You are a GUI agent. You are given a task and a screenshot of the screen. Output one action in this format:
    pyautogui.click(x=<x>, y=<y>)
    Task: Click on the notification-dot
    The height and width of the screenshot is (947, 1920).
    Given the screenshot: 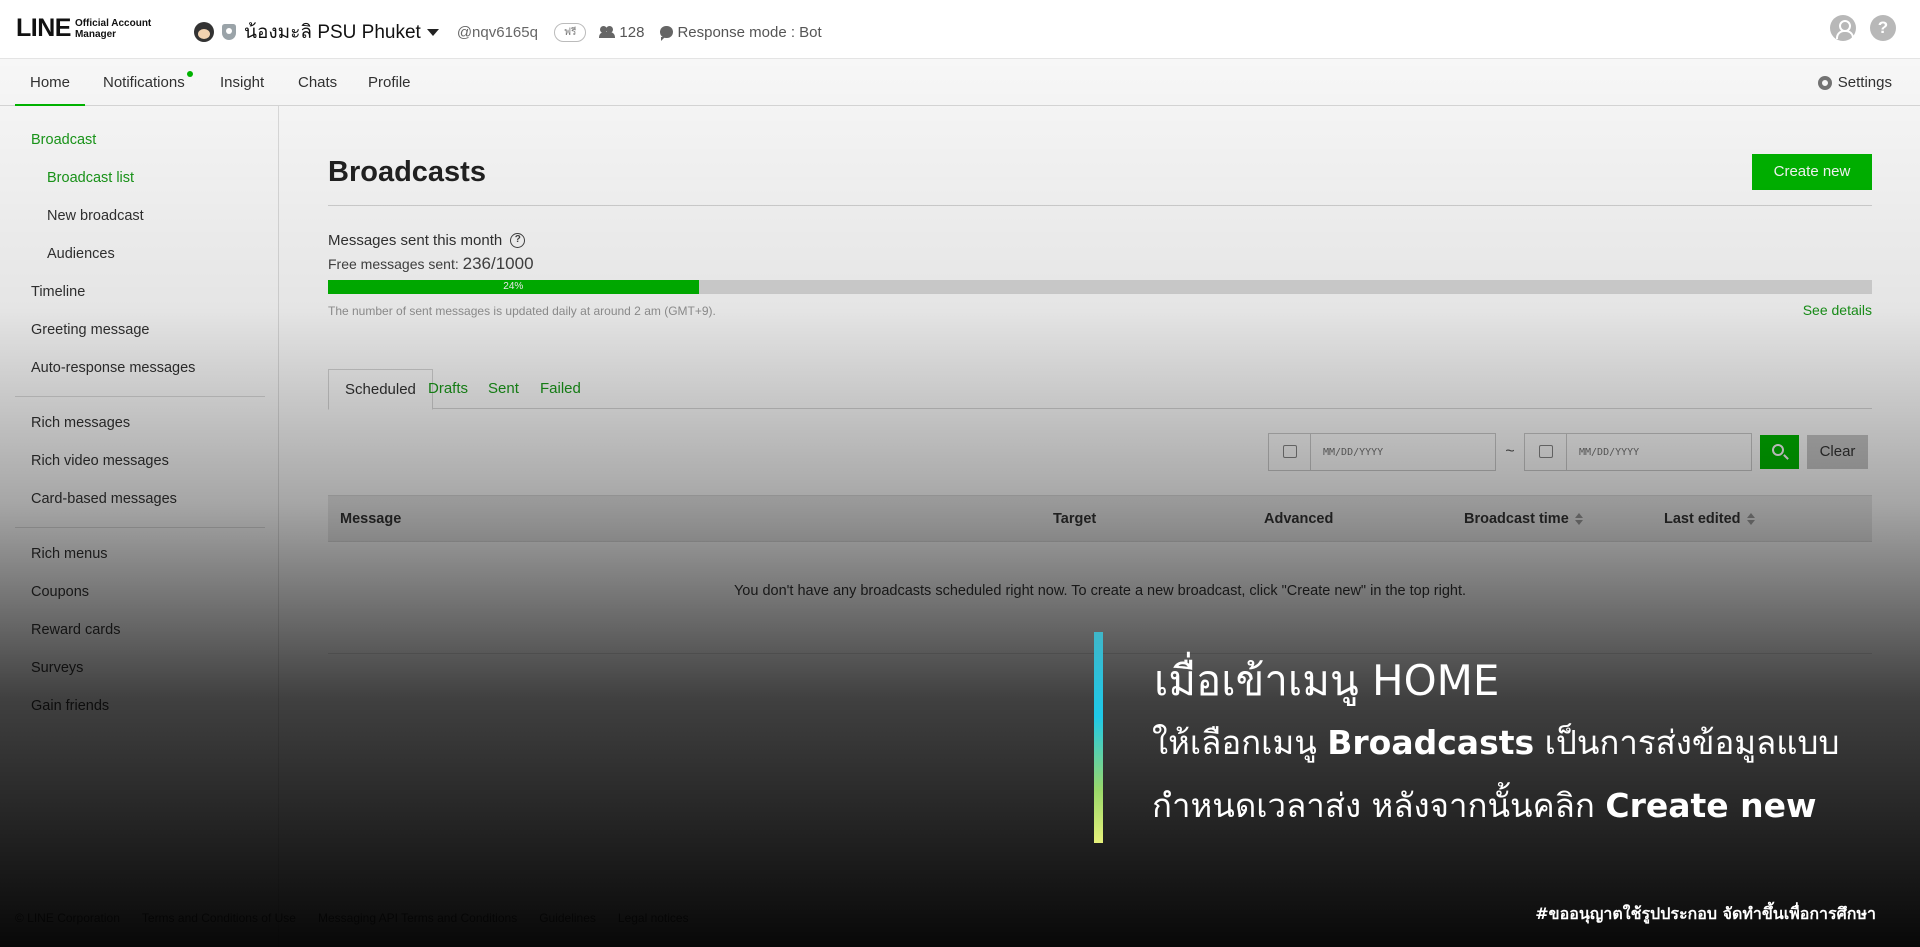 What is the action you would take?
    pyautogui.click(x=189, y=74)
    